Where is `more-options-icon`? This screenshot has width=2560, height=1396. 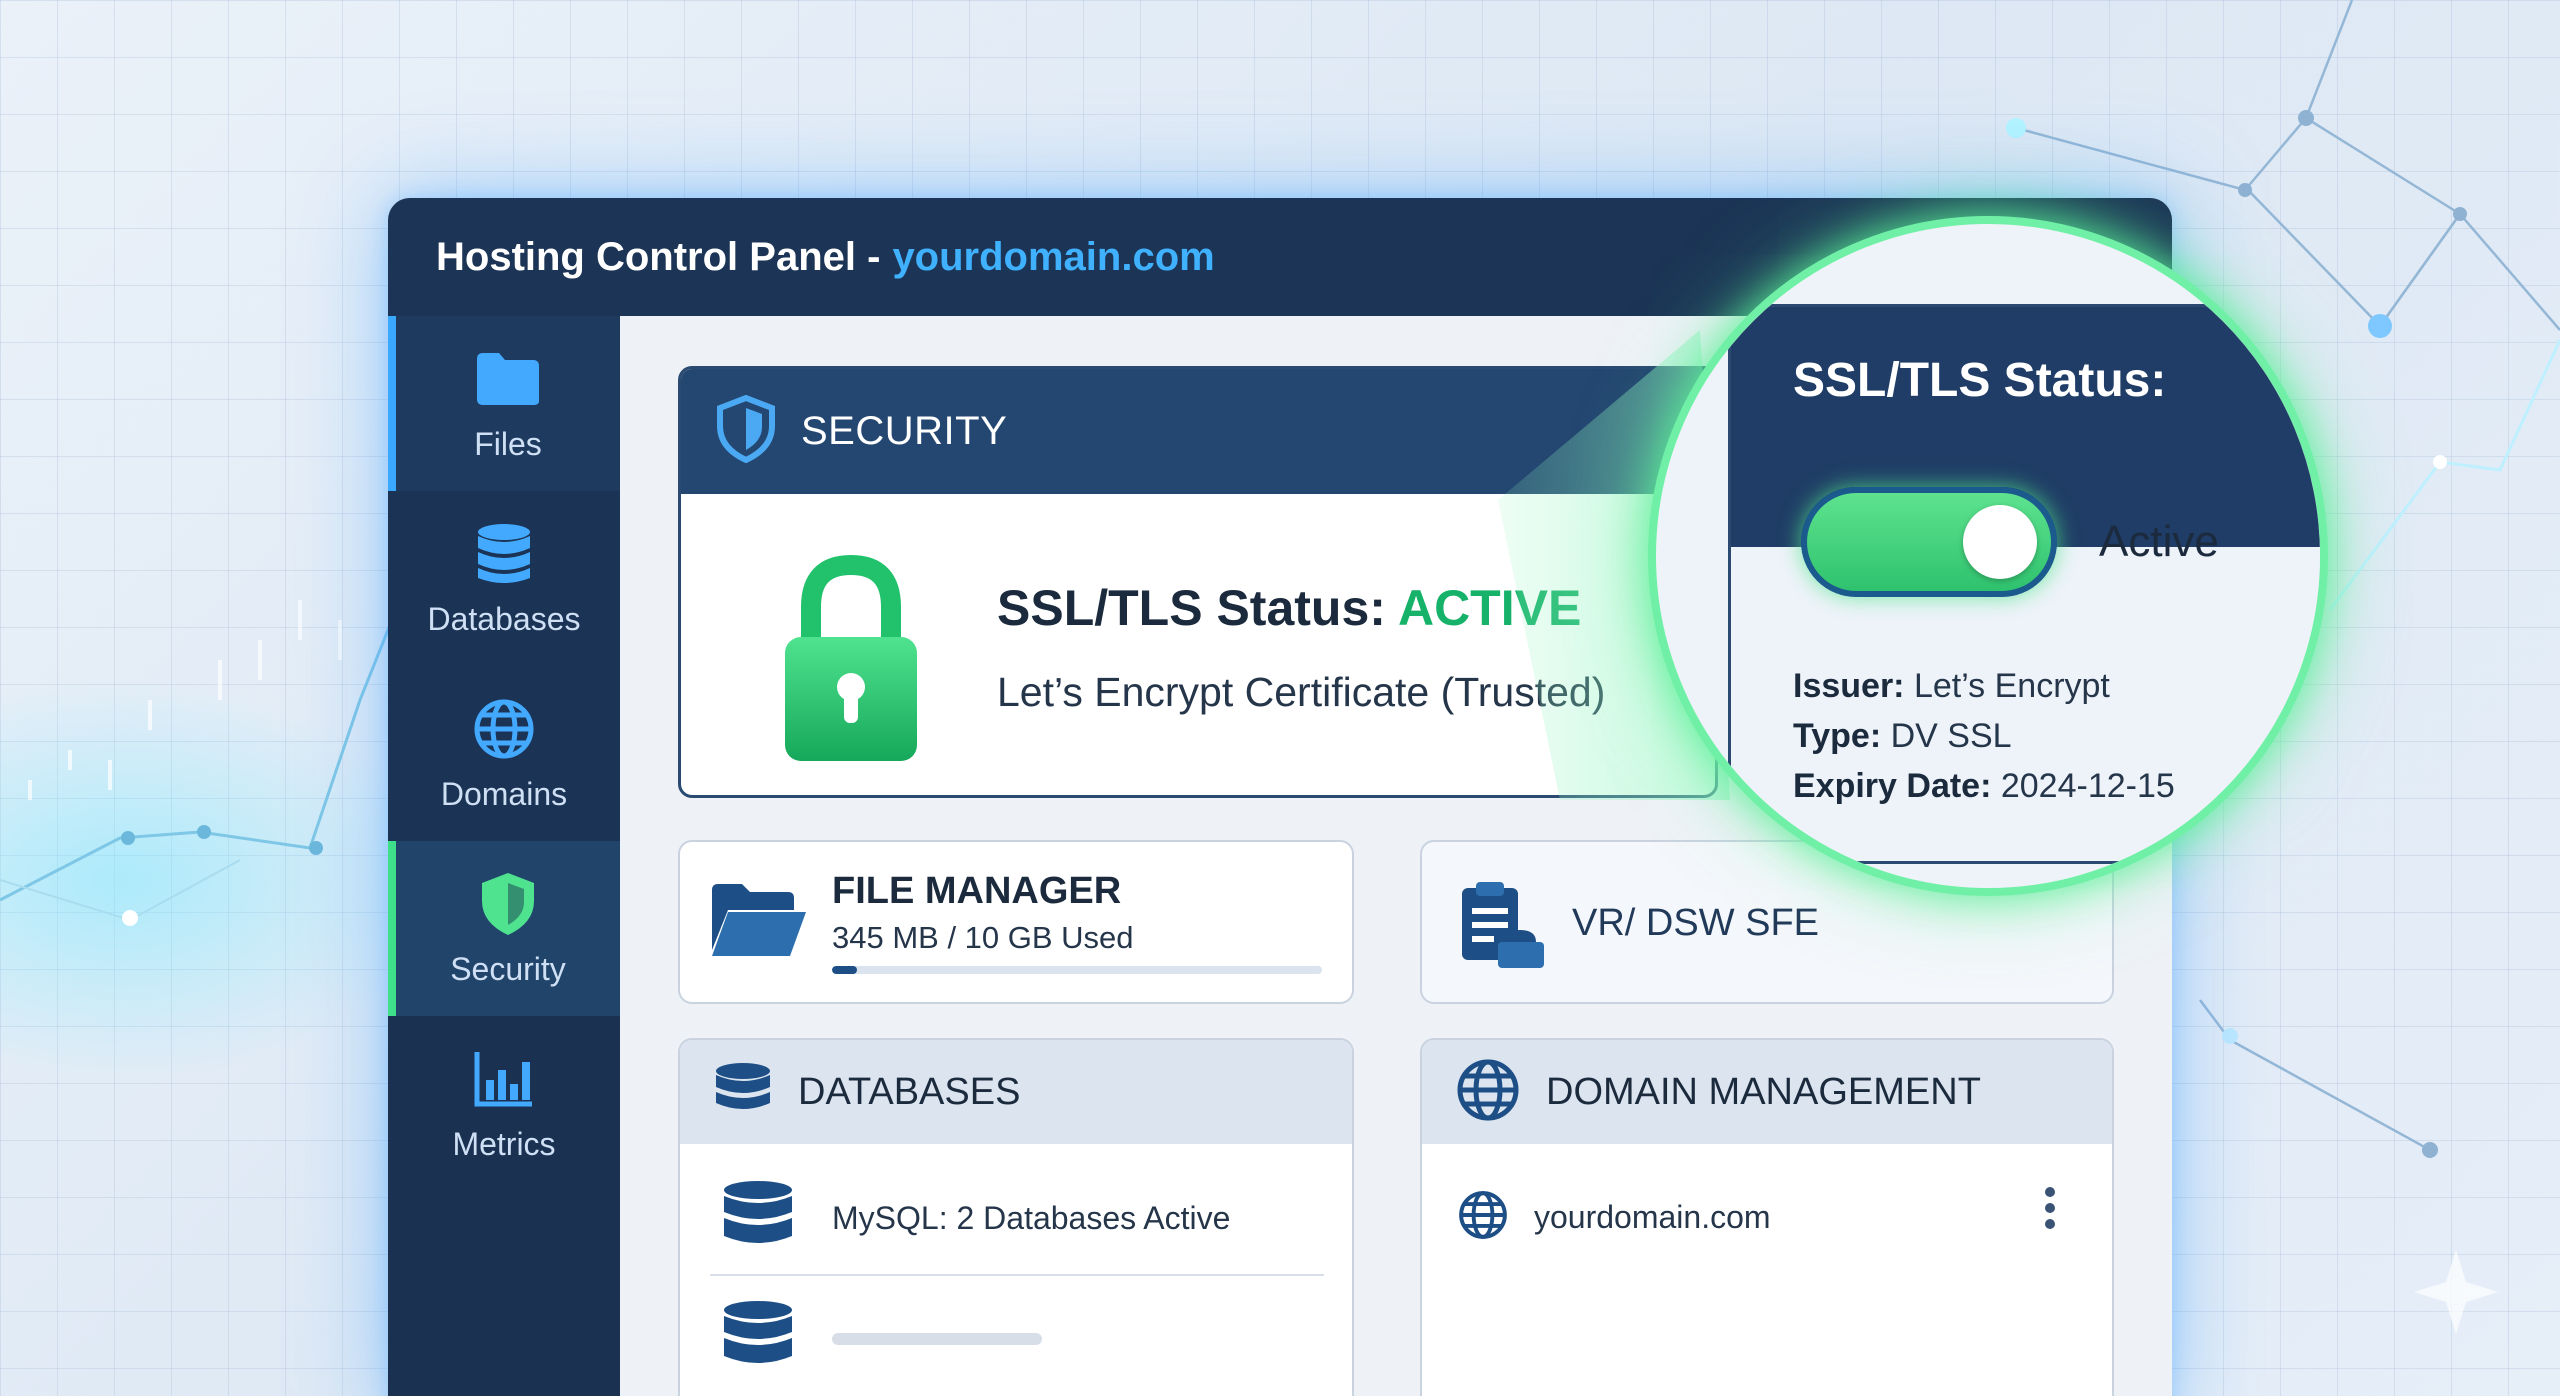
more-options-icon is located at coordinates (2050, 1210).